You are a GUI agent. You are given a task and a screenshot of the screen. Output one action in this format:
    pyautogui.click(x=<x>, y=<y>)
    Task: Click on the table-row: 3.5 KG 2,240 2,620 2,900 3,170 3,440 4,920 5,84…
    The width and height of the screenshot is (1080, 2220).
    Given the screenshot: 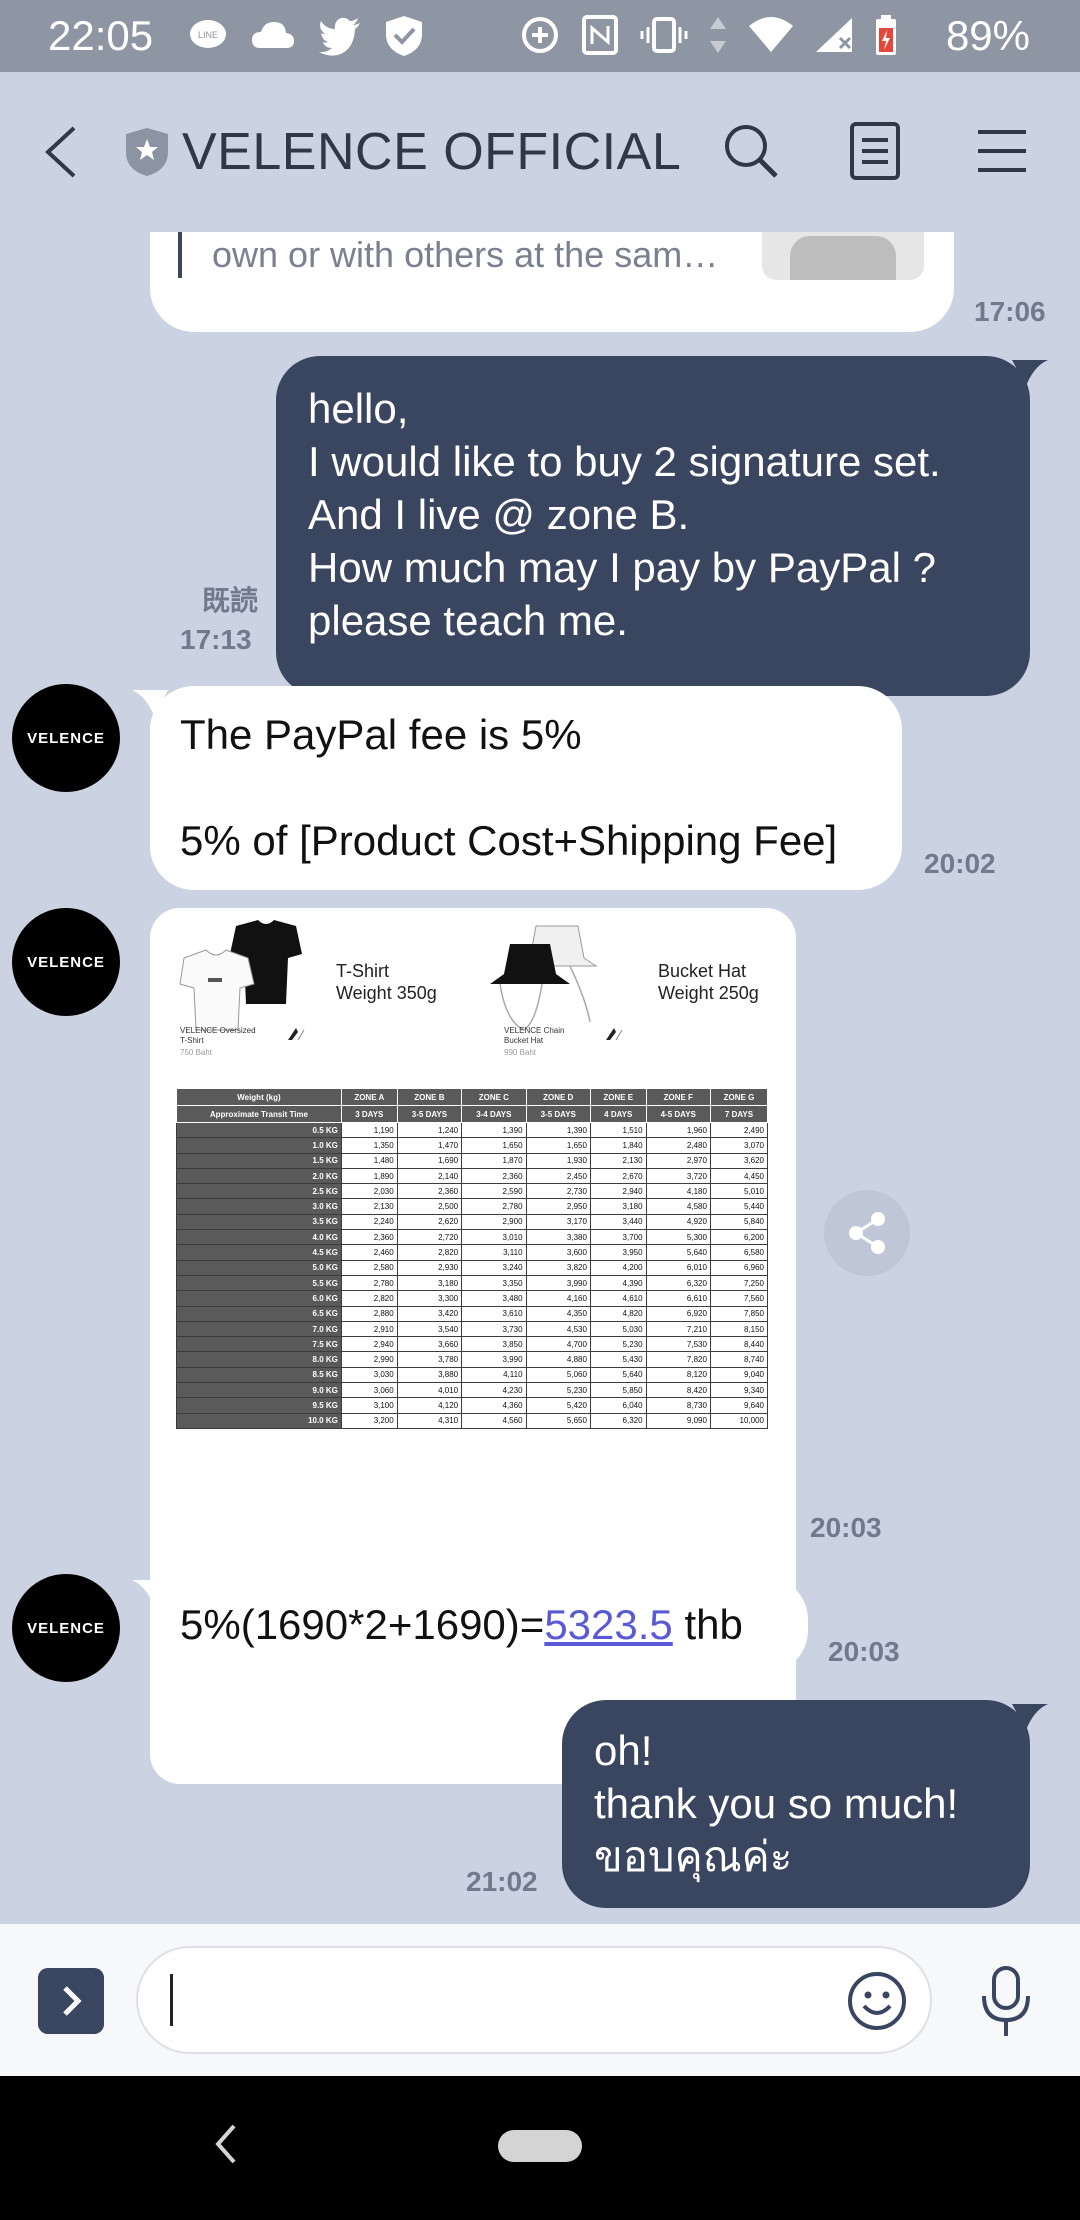 What is the action you would take?
    pyautogui.click(x=472, y=1222)
    